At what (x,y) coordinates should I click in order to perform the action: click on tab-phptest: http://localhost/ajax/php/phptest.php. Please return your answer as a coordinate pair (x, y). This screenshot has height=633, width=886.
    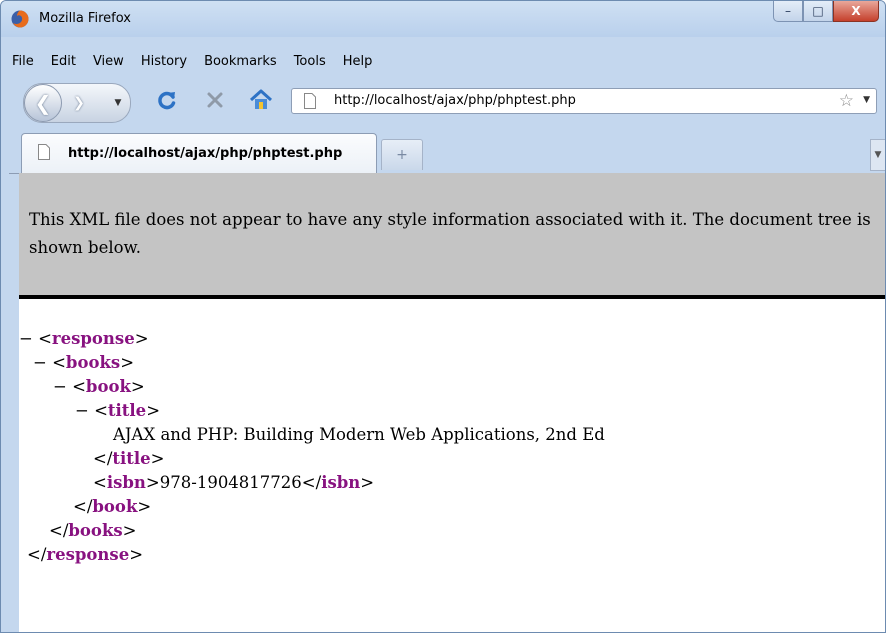
    Looking at the image, I should click on (199, 153).